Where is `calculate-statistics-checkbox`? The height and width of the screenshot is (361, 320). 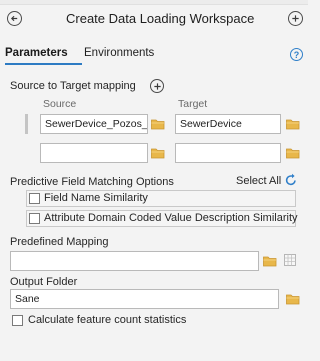
calculate-statistics-checkbox is located at coordinates (17, 320).